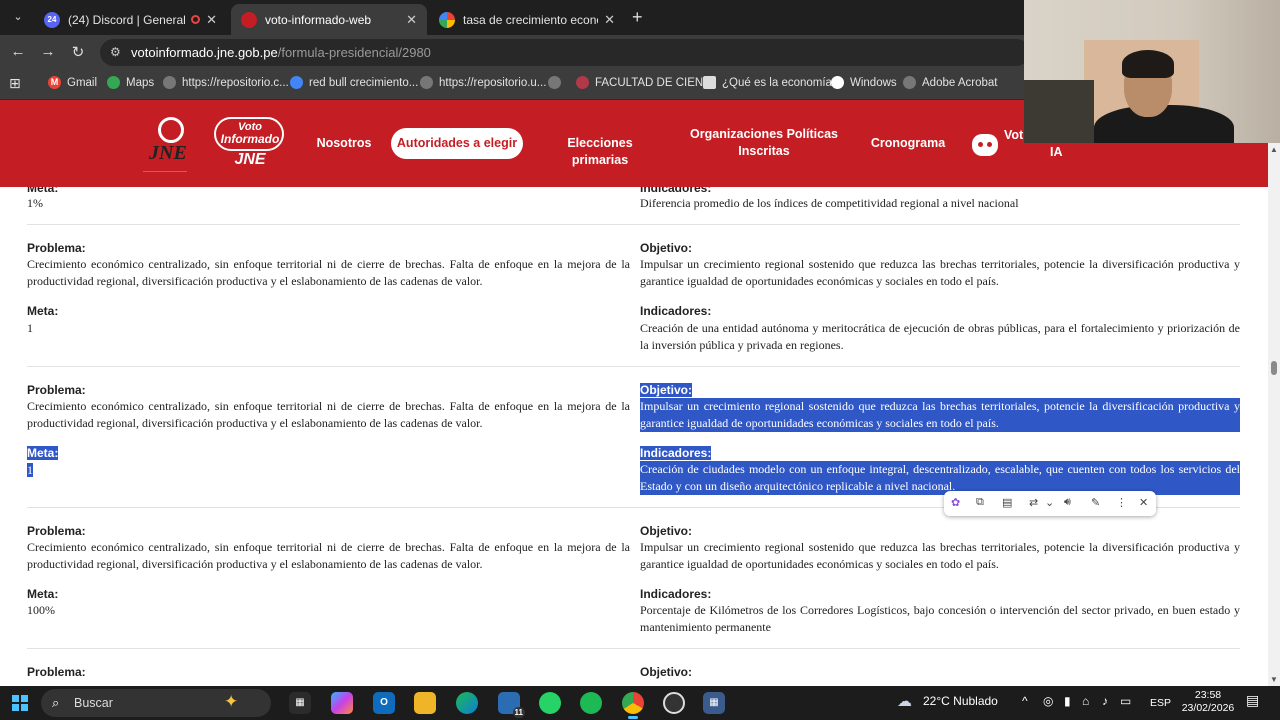  What do you see at coordinates (72, 82) in the screenshot?
I see `bookmark-gmail: M Gmail` at bounding box center [72, 82].